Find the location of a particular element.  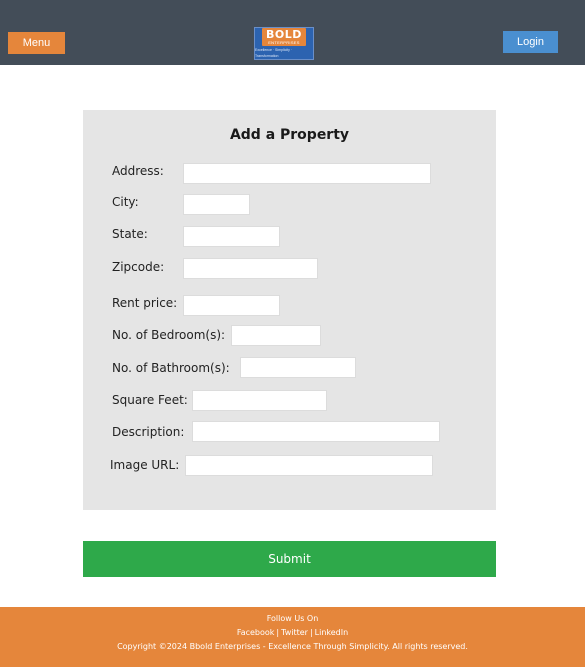

logo-badge: BOLD ENTERPRISES is located at coordinates (284, 37).